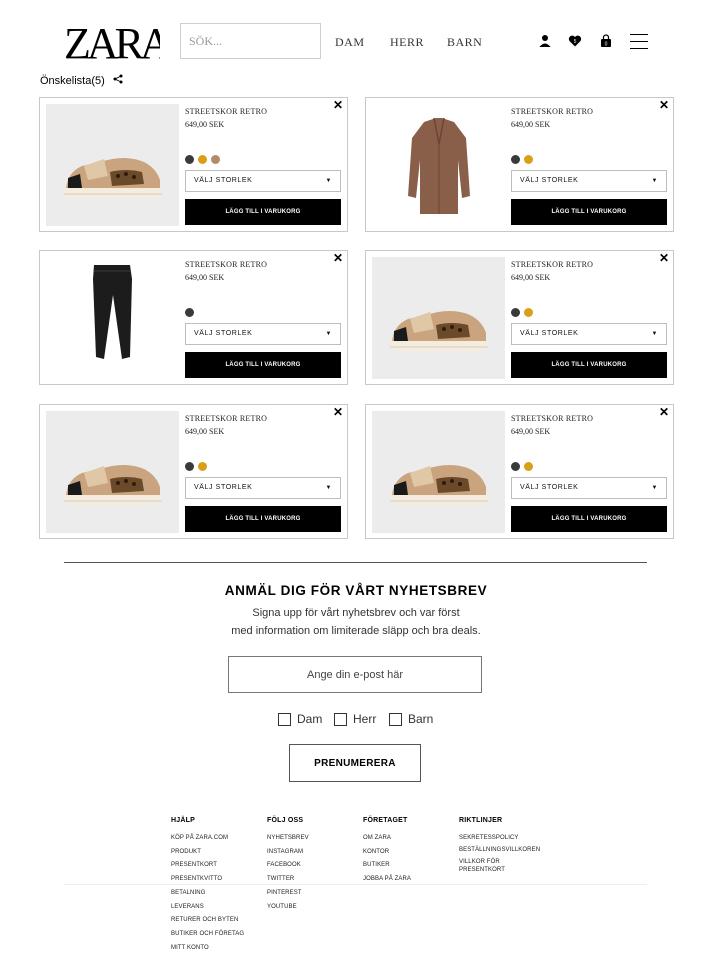 The width and height of the screenshot is (712, 967). I want to click on search-box, so click(250, 41).